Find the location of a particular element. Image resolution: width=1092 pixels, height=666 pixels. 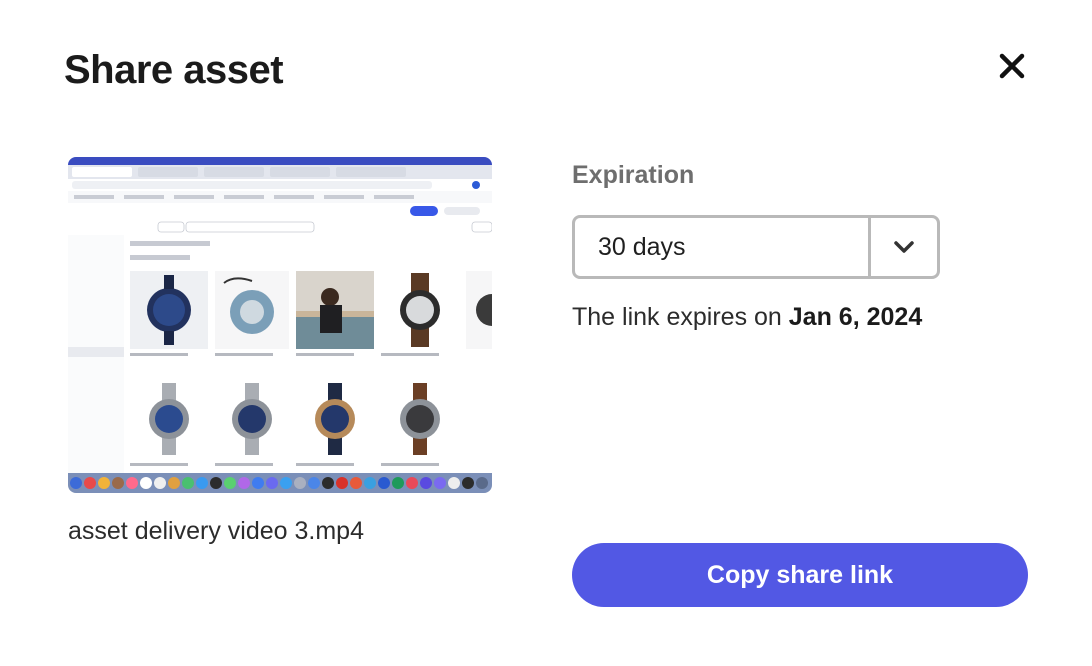

copy-share-link-button: Copy share link is located at coordinates (800, 575).